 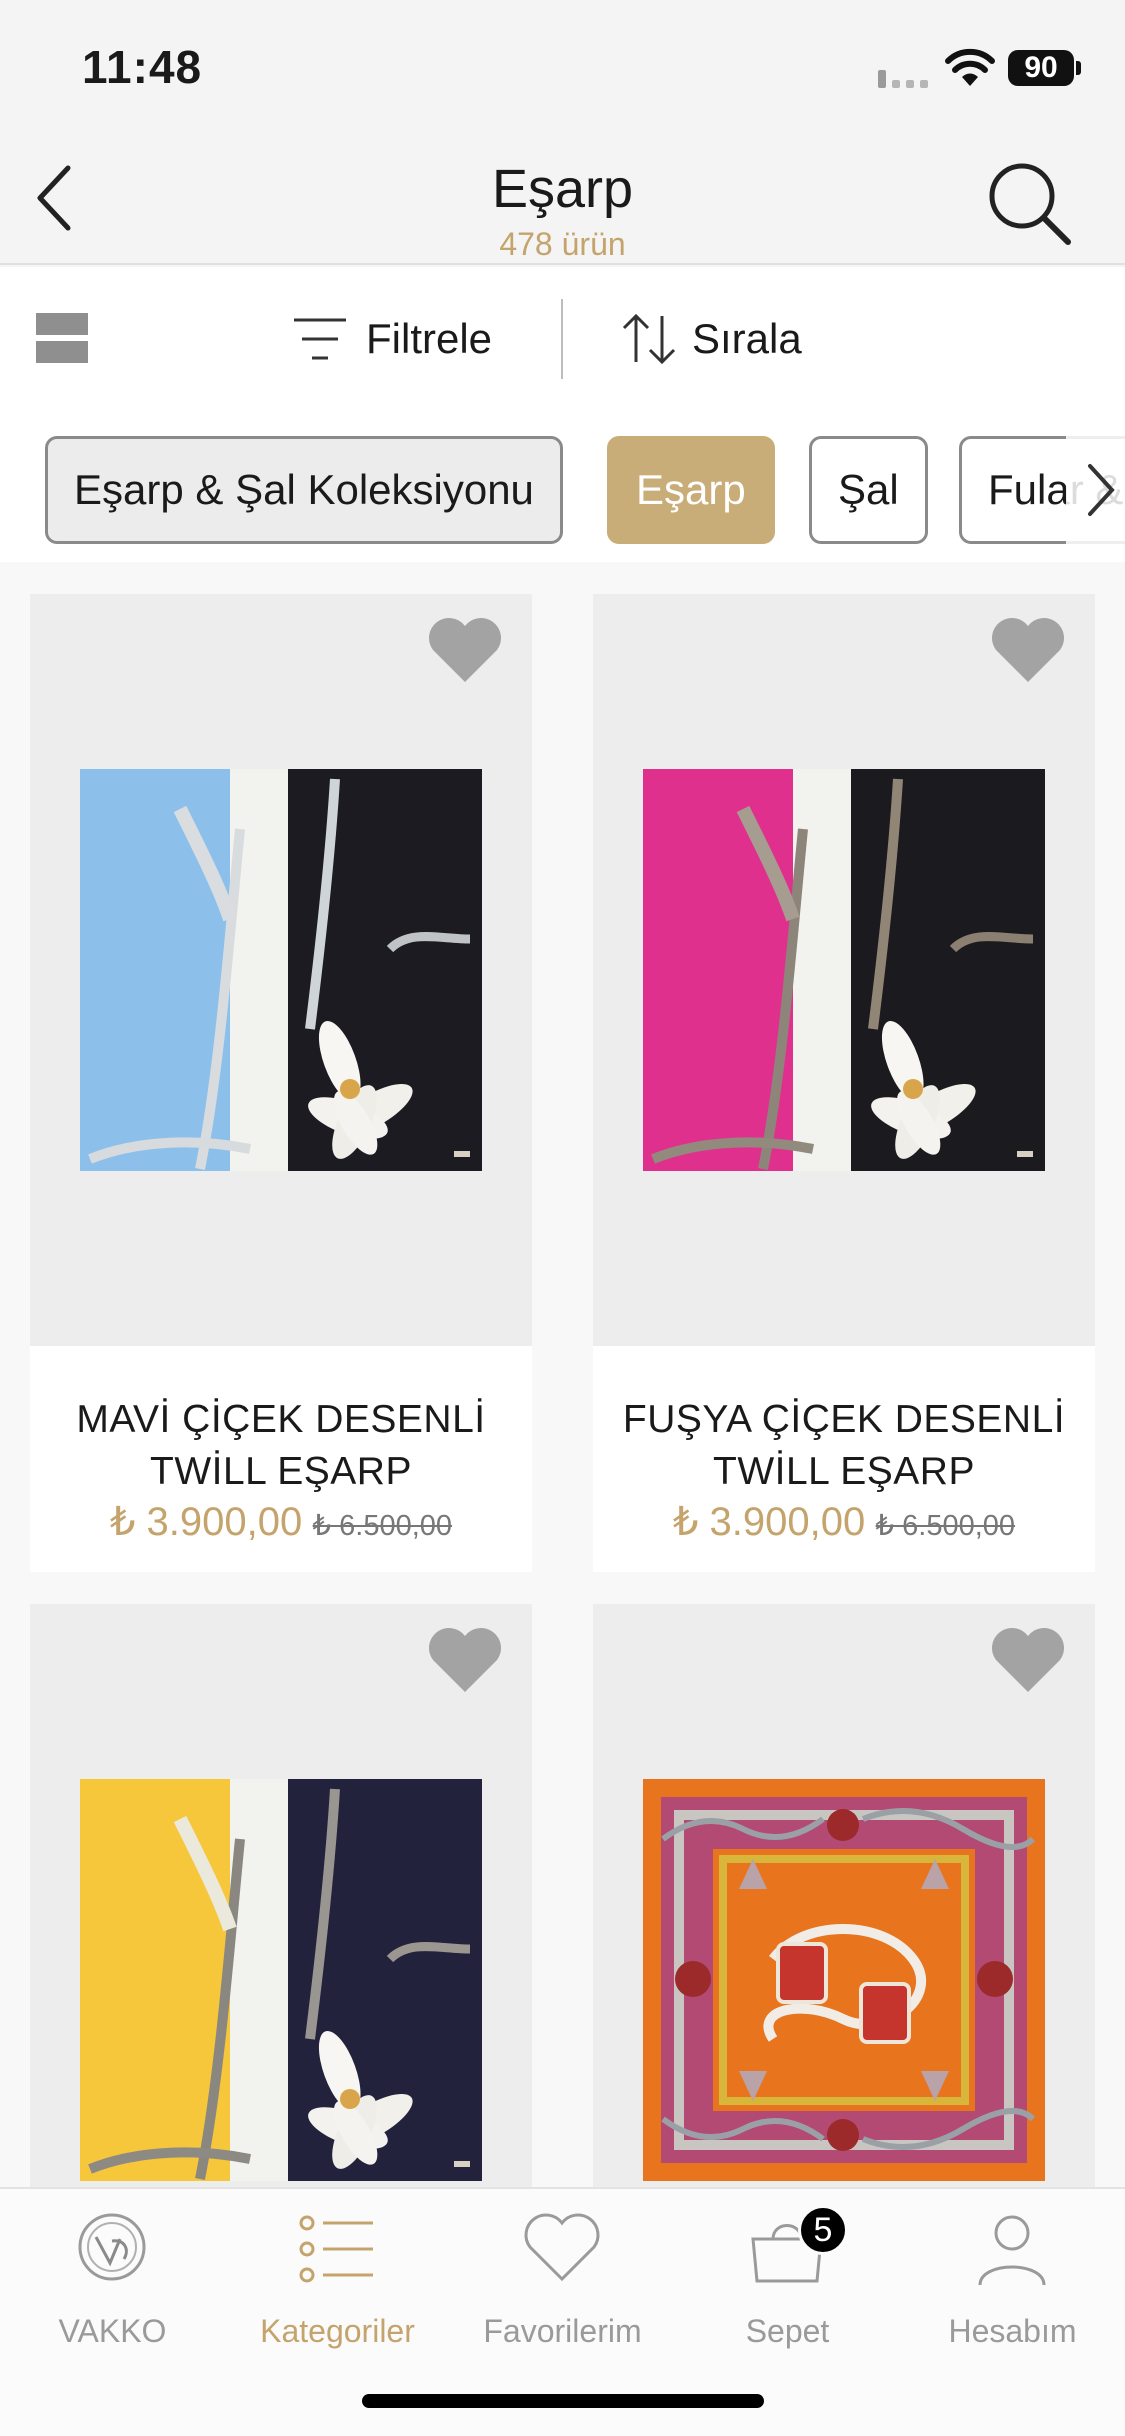 What do you see at coordinates (691, 490) in the screenshot?
I see `chip-eşarp: Eşarp` at bounding box center [691, 490].